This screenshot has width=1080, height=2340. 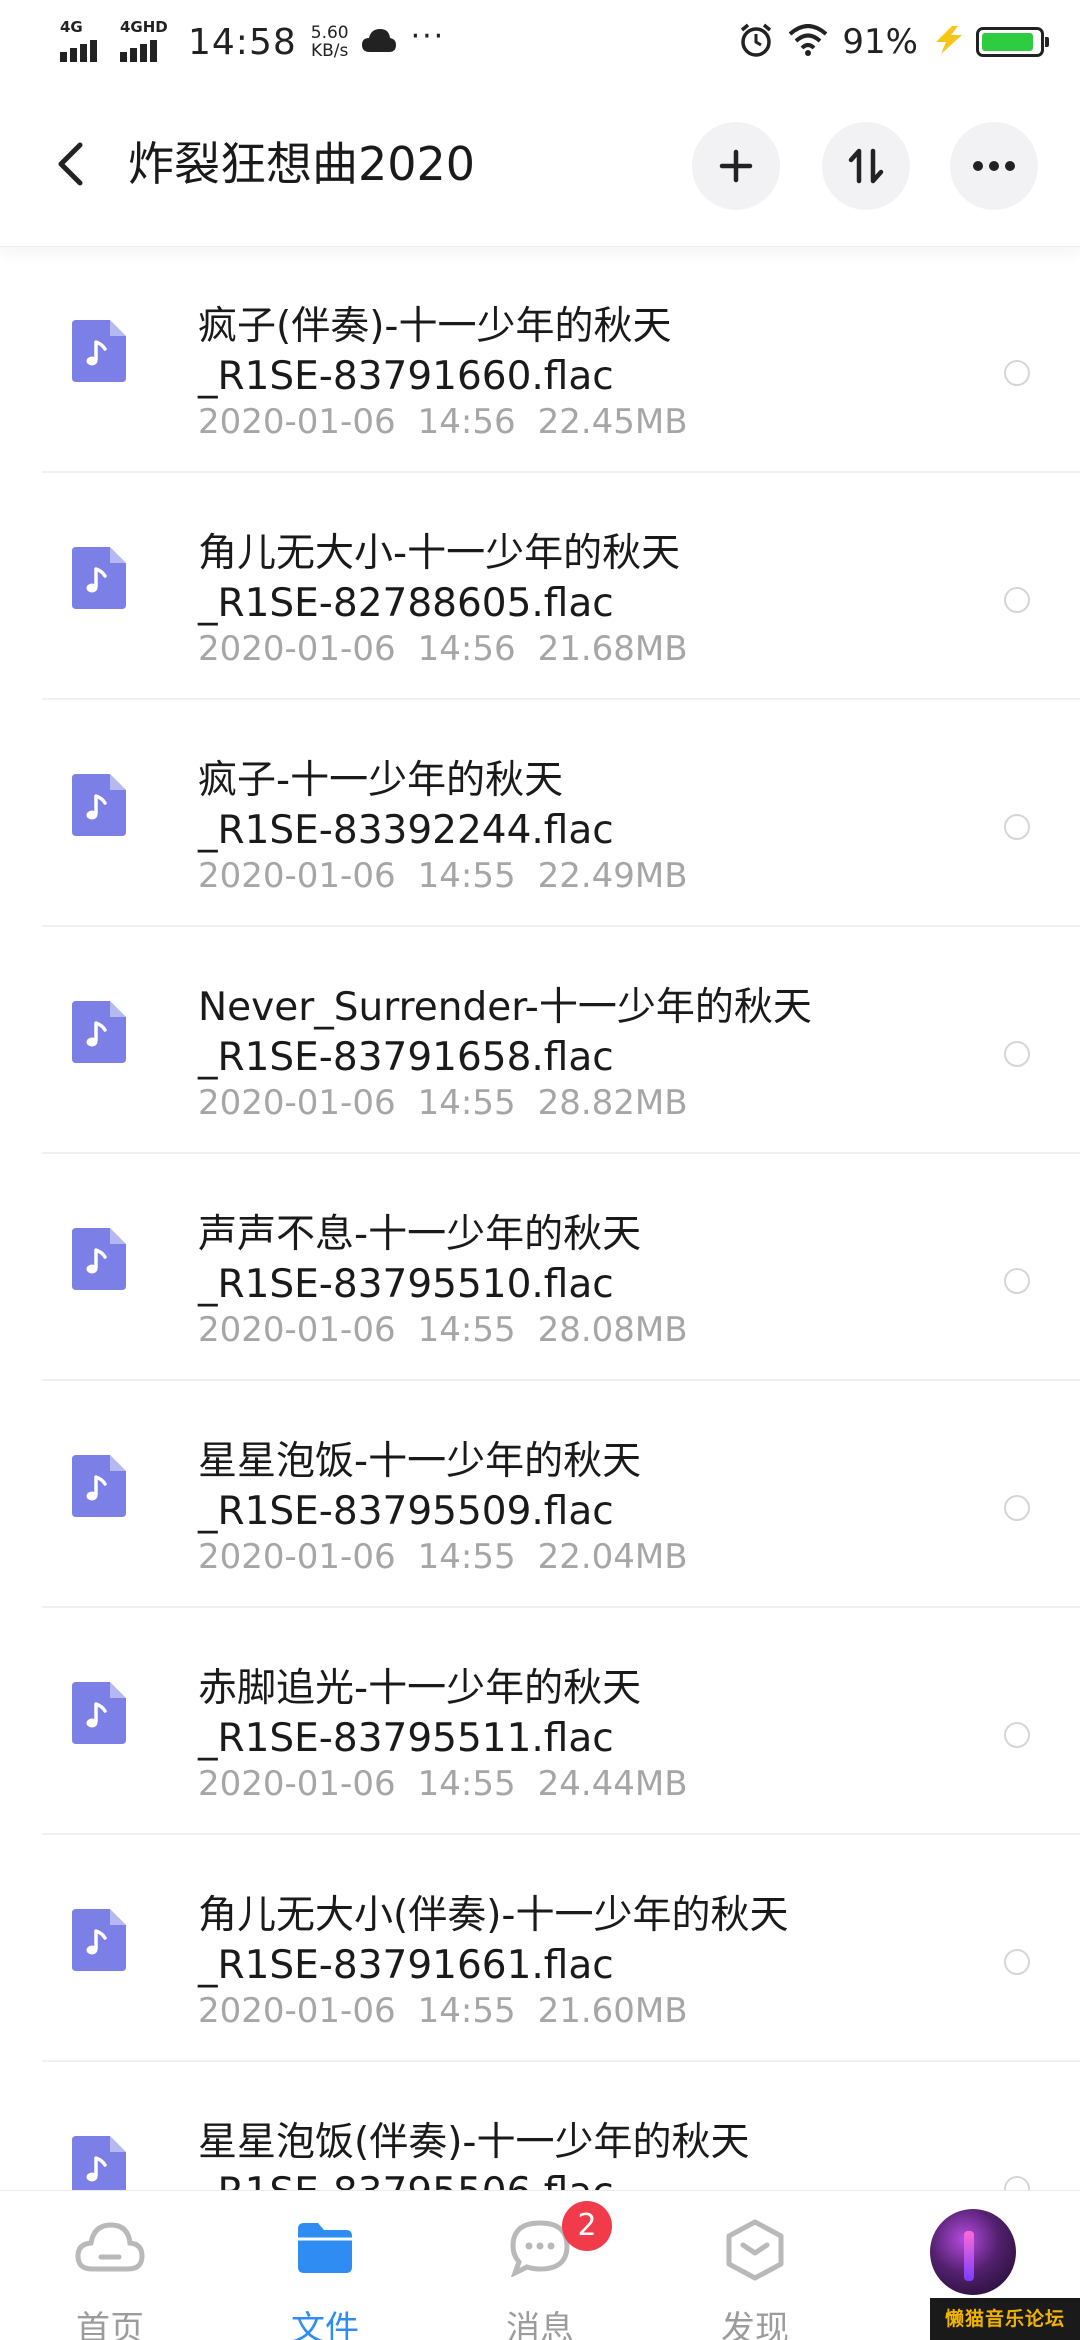 I want to click on file-name-line-1: 疯子-十一少年的秋天, so click(x=381, y=780).